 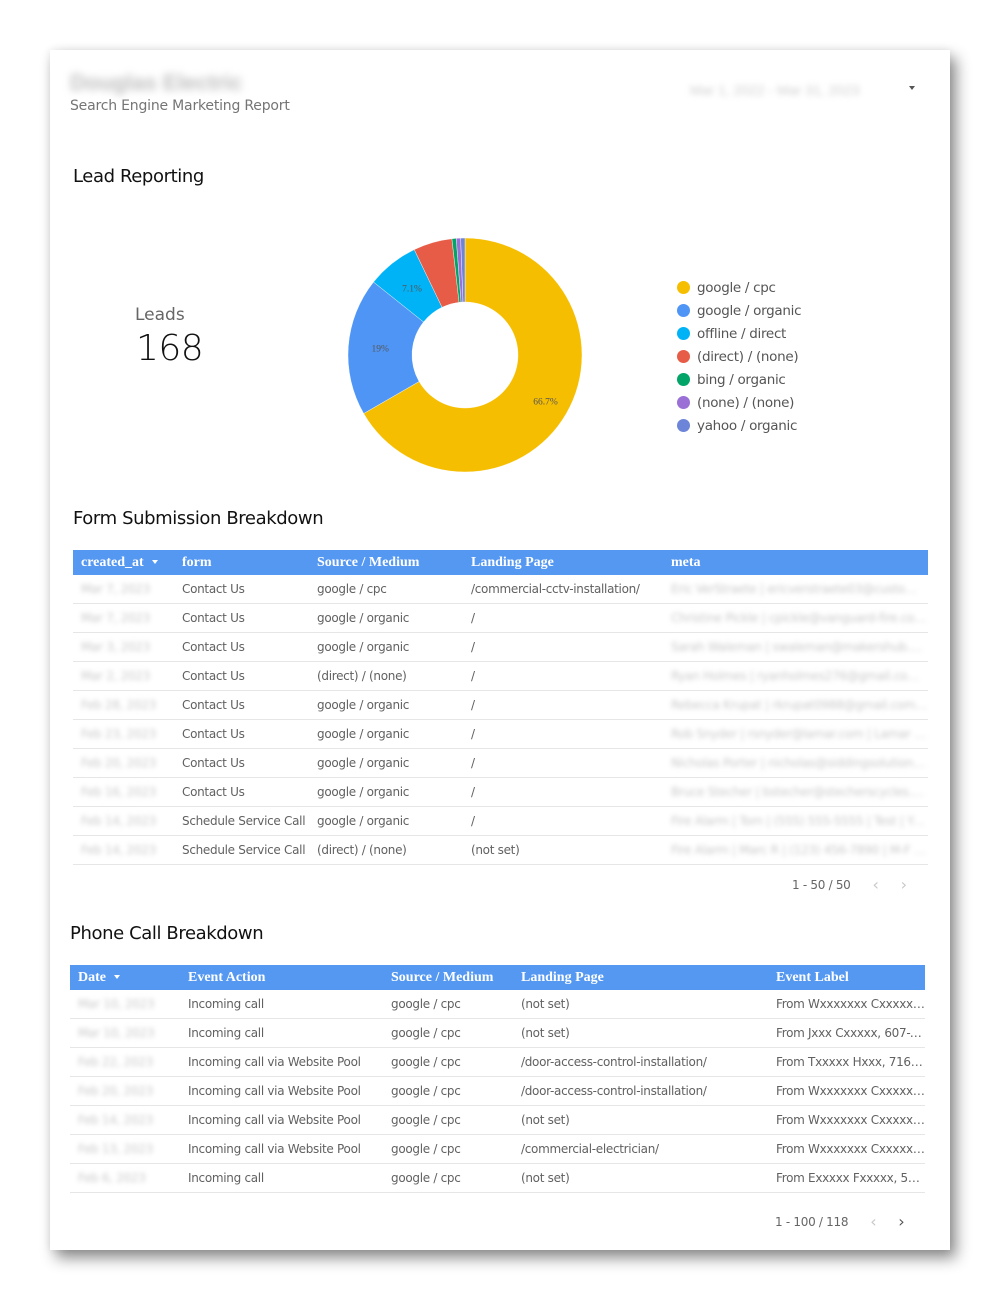 What do you see at coordinates (125, 977) in the screenshot?
I see `column-header: Date` at bounding box center [125, 977].